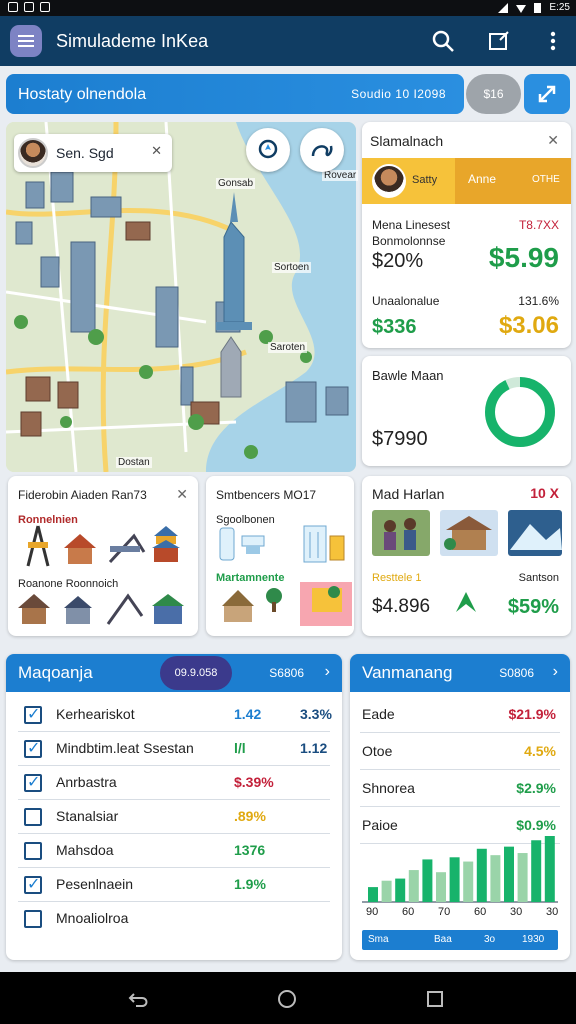 The width and height of the screenshot is (576, 1024). I want to click on profile-chip: Sen. Sgd ✕, so click(93, 153).